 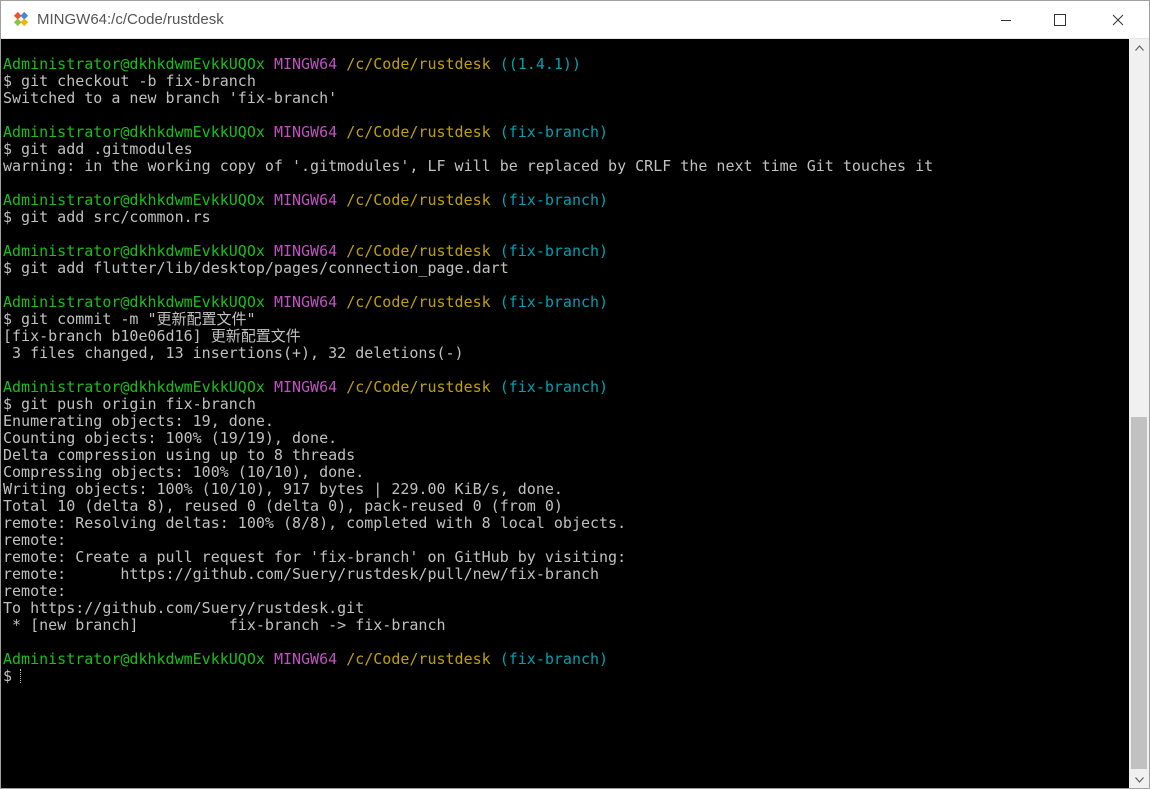 What do you see at coordinates (468, 455) in the screenshot?
I see `output-line: Delta compression using up to 8 threads` at bounding box center [468, 455].